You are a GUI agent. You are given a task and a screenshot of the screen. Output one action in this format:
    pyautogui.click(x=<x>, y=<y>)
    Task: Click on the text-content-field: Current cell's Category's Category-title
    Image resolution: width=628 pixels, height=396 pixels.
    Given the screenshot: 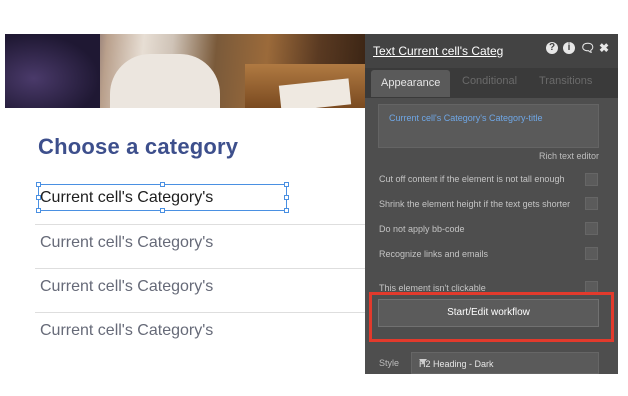 What is the action you would take?
    pyautogui.click(x=488, y=126)
    